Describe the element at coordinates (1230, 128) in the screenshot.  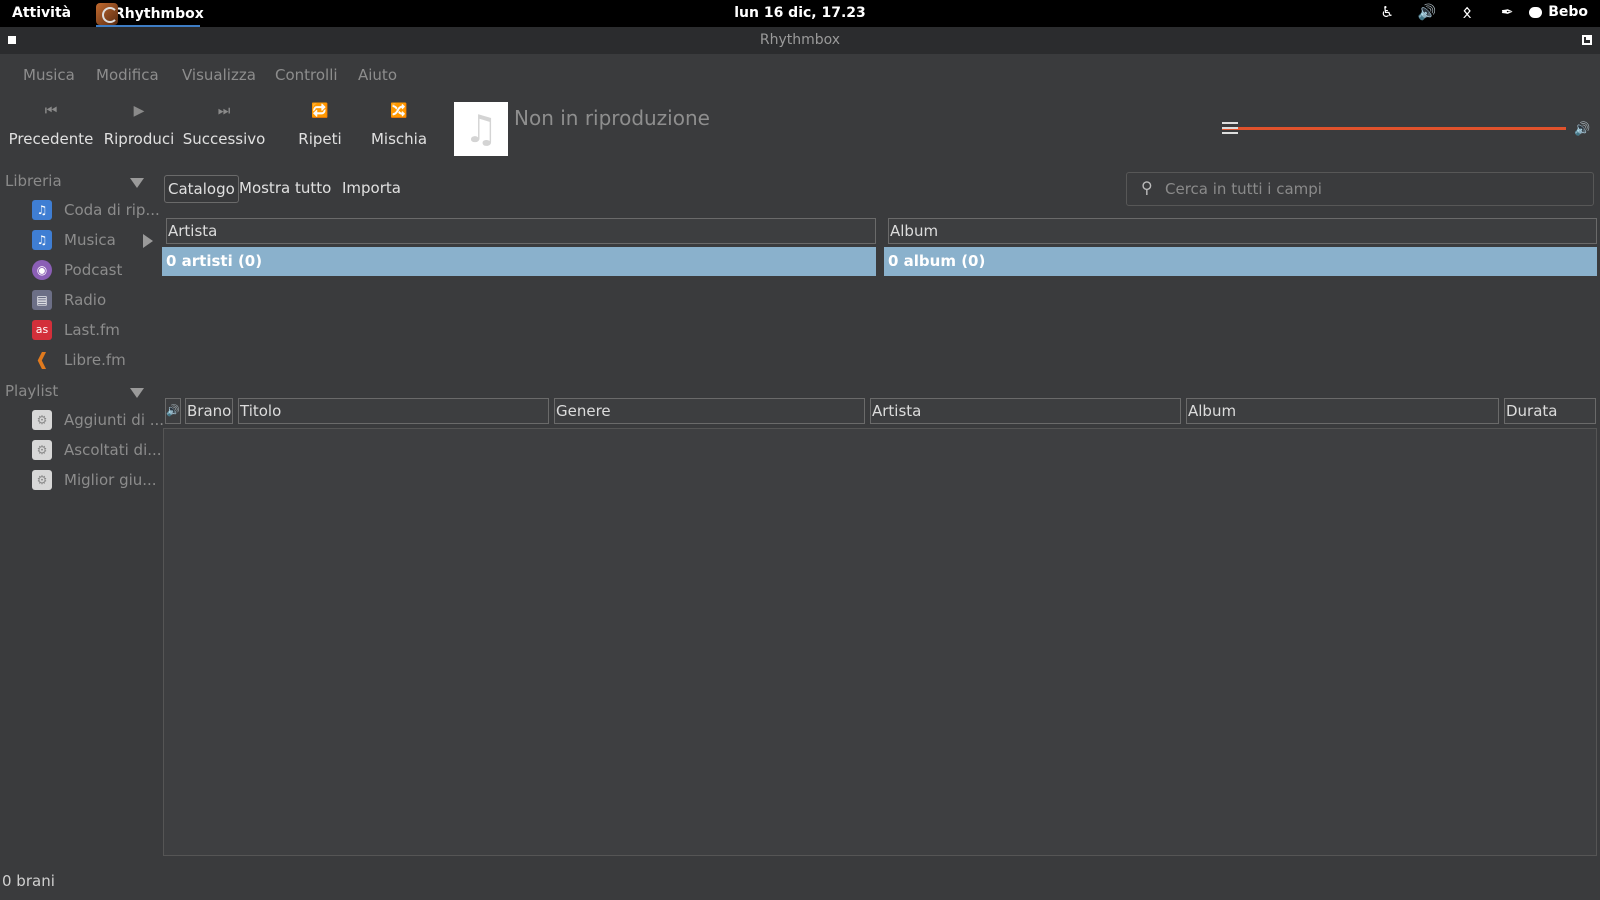
I see `volume-handle` at that location.